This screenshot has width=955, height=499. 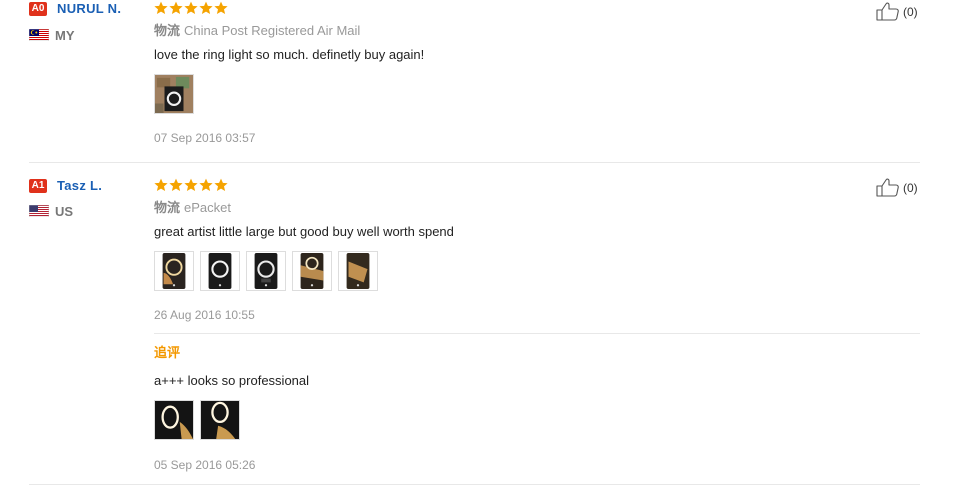 What do you see at coordinates (38, 9) in the screenshot?
I see `buyer-level-badge: A0` at bounding box center [38, 9].